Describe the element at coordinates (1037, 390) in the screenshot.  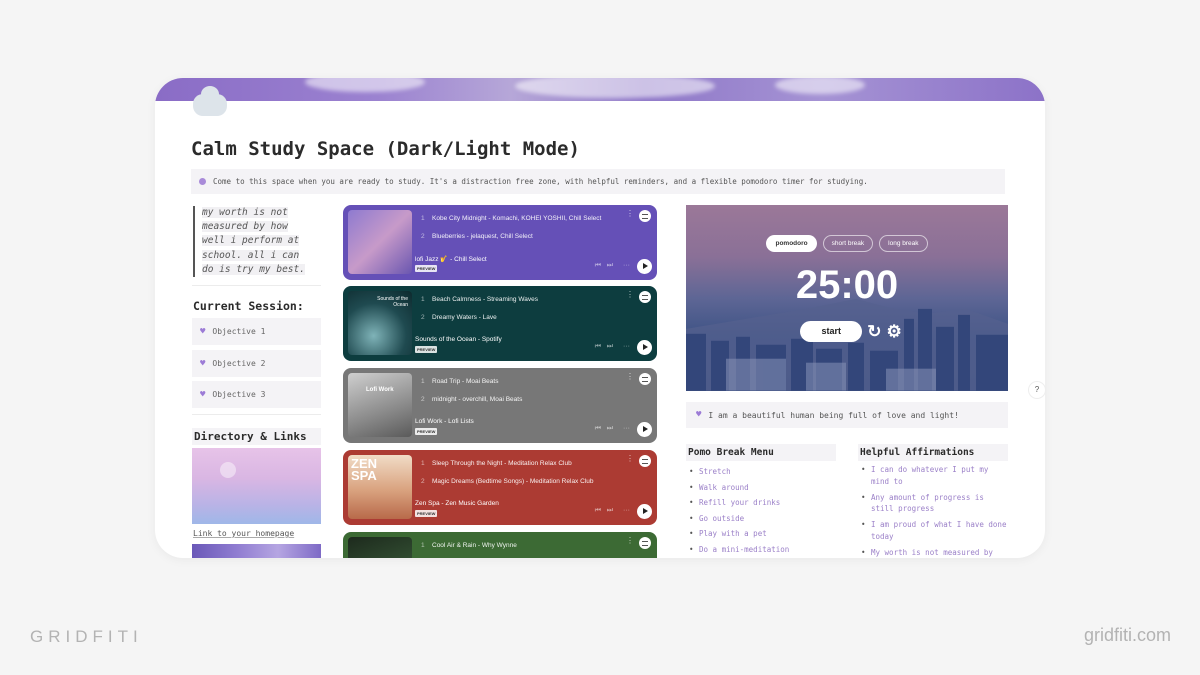
I see `help-button: ?` at that location.